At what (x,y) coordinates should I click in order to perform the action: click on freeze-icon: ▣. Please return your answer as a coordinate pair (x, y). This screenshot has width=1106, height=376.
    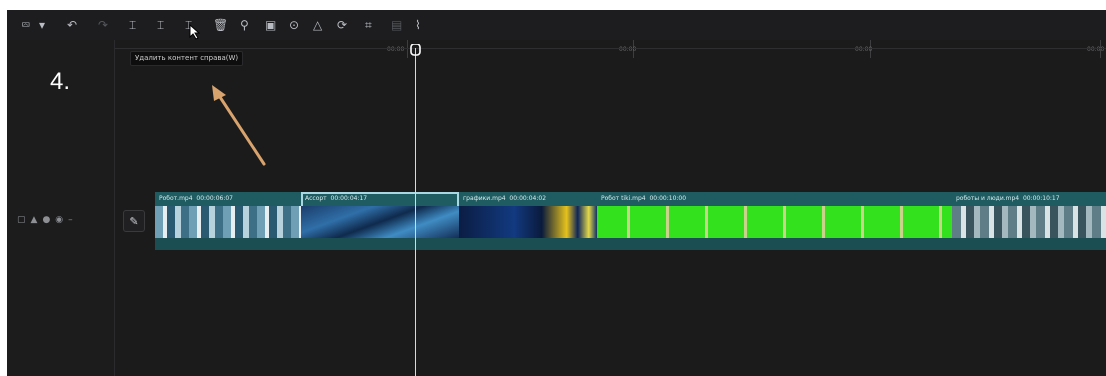
    Looking at the image, I should click on (270, 25).